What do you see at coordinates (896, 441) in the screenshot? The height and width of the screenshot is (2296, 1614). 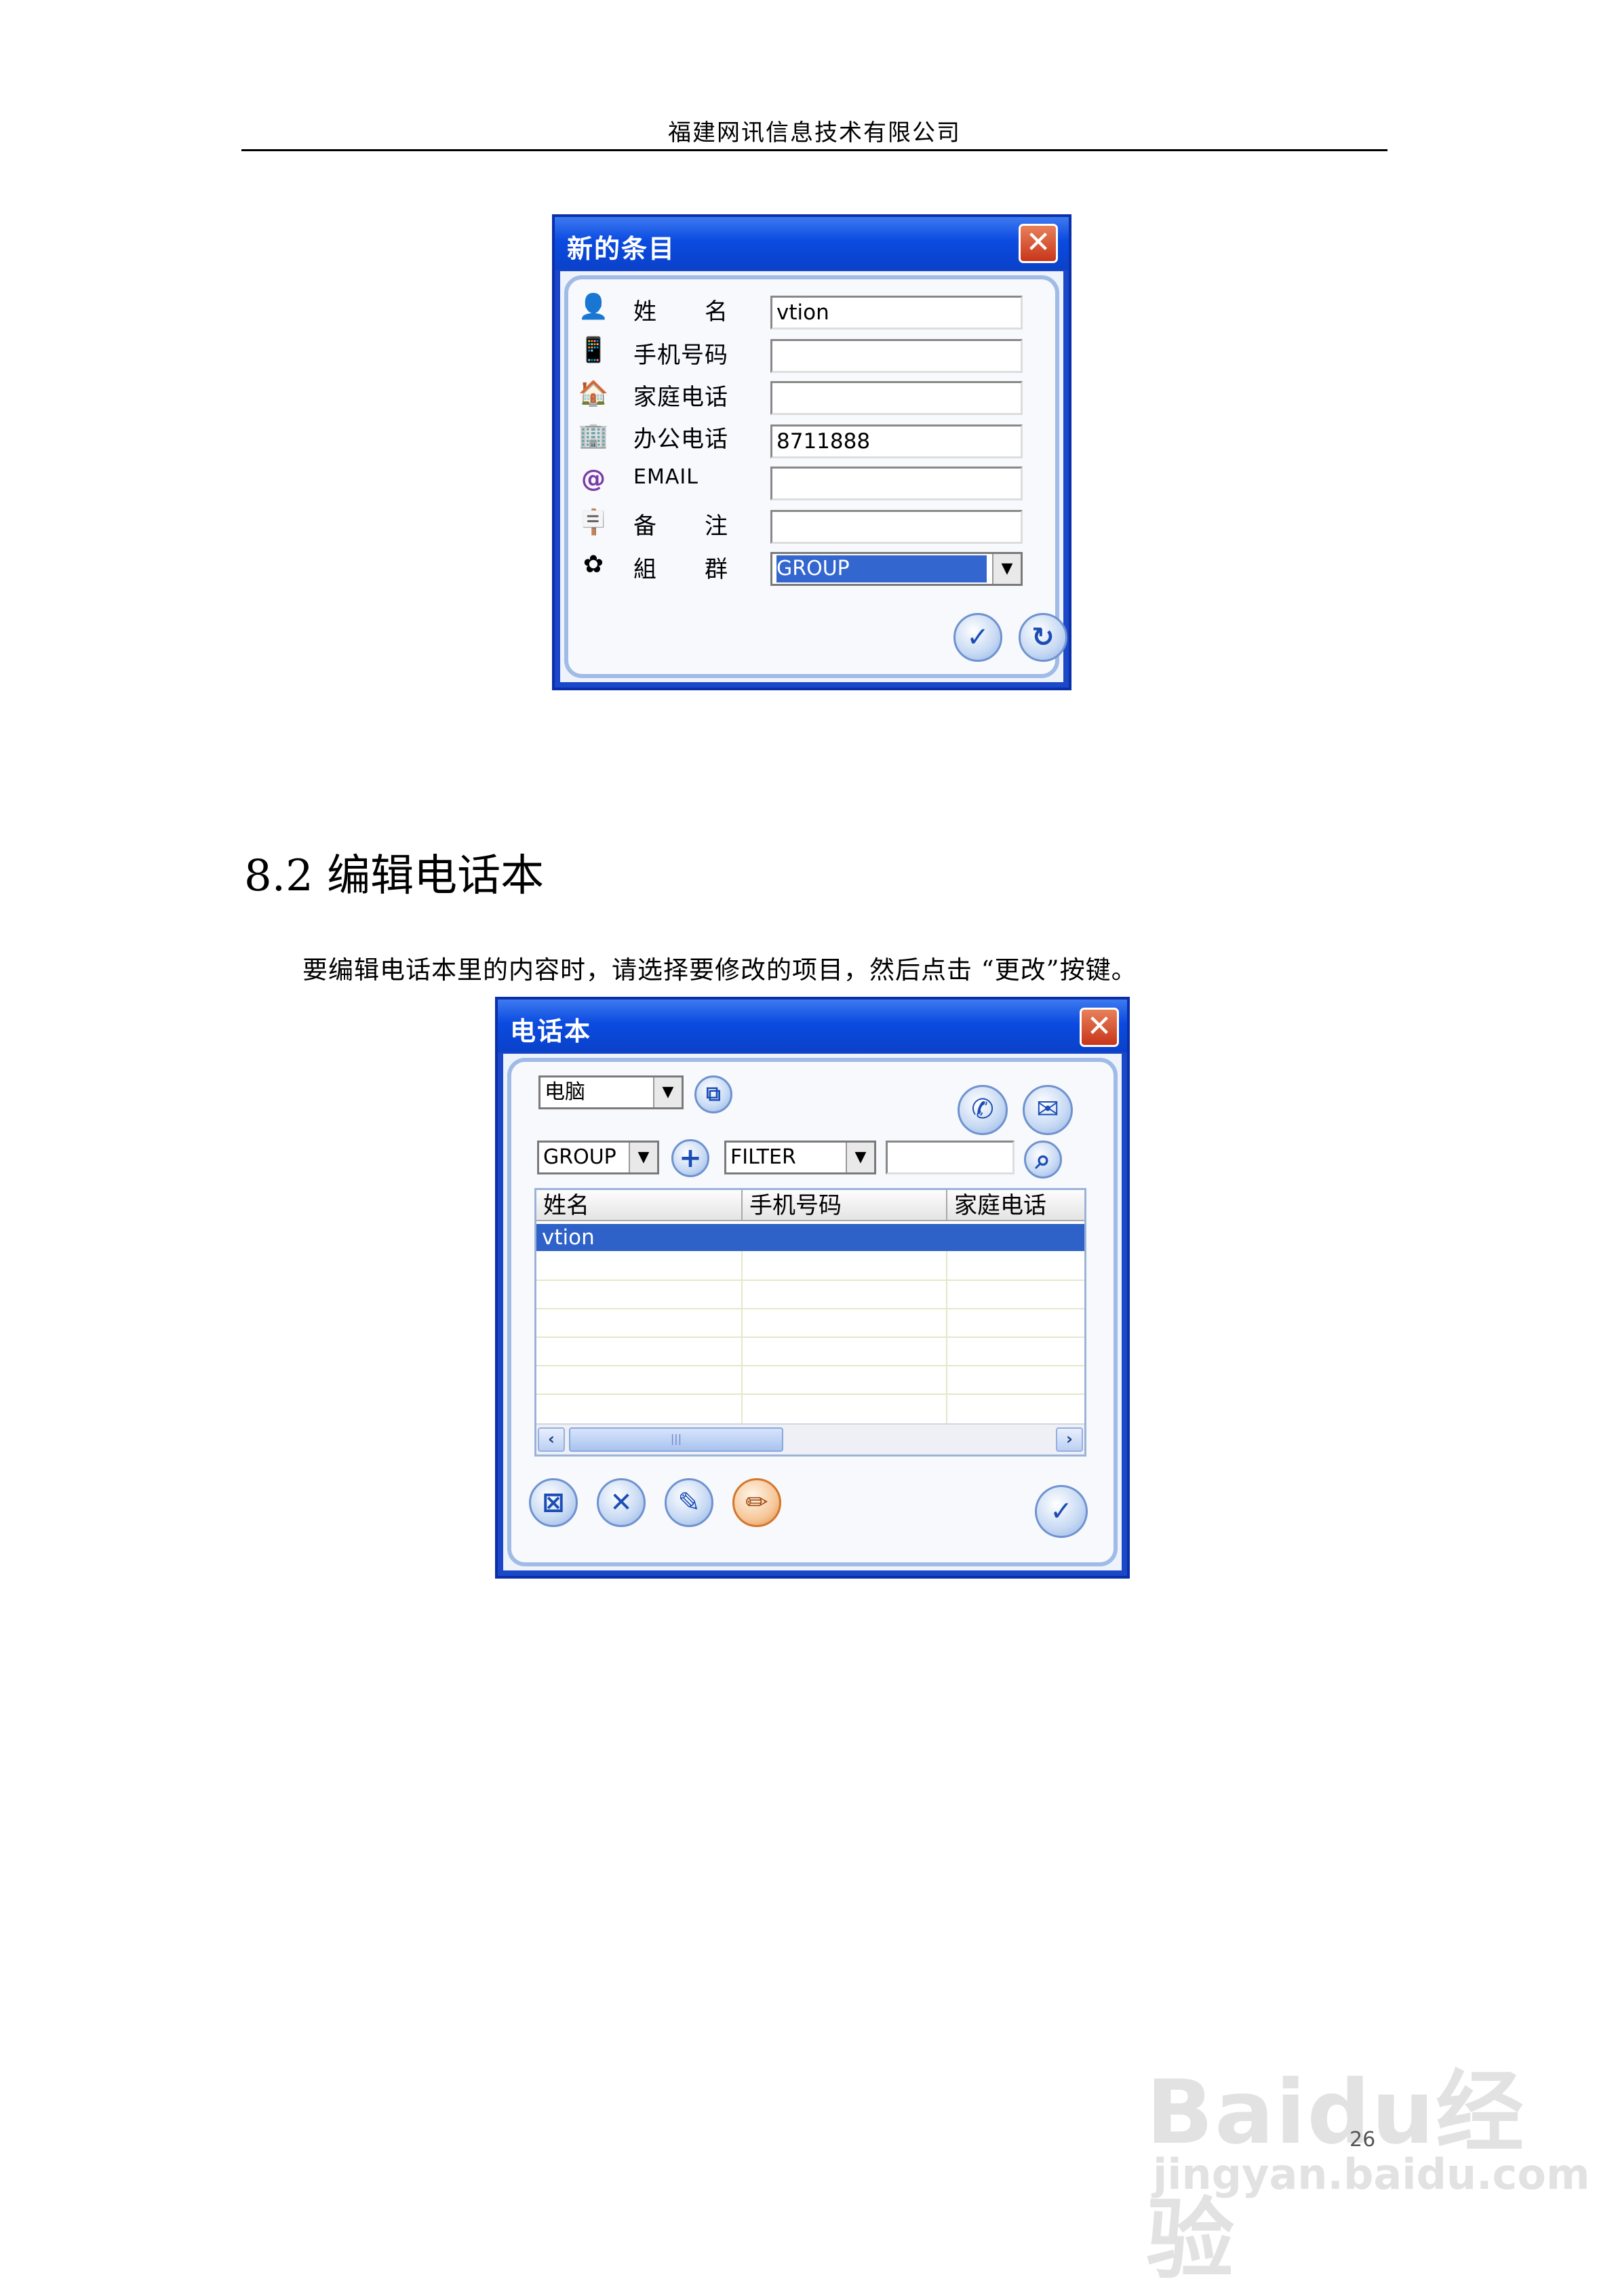 I see `office-phone-field: 8711888` at bounding box center [896, 441].